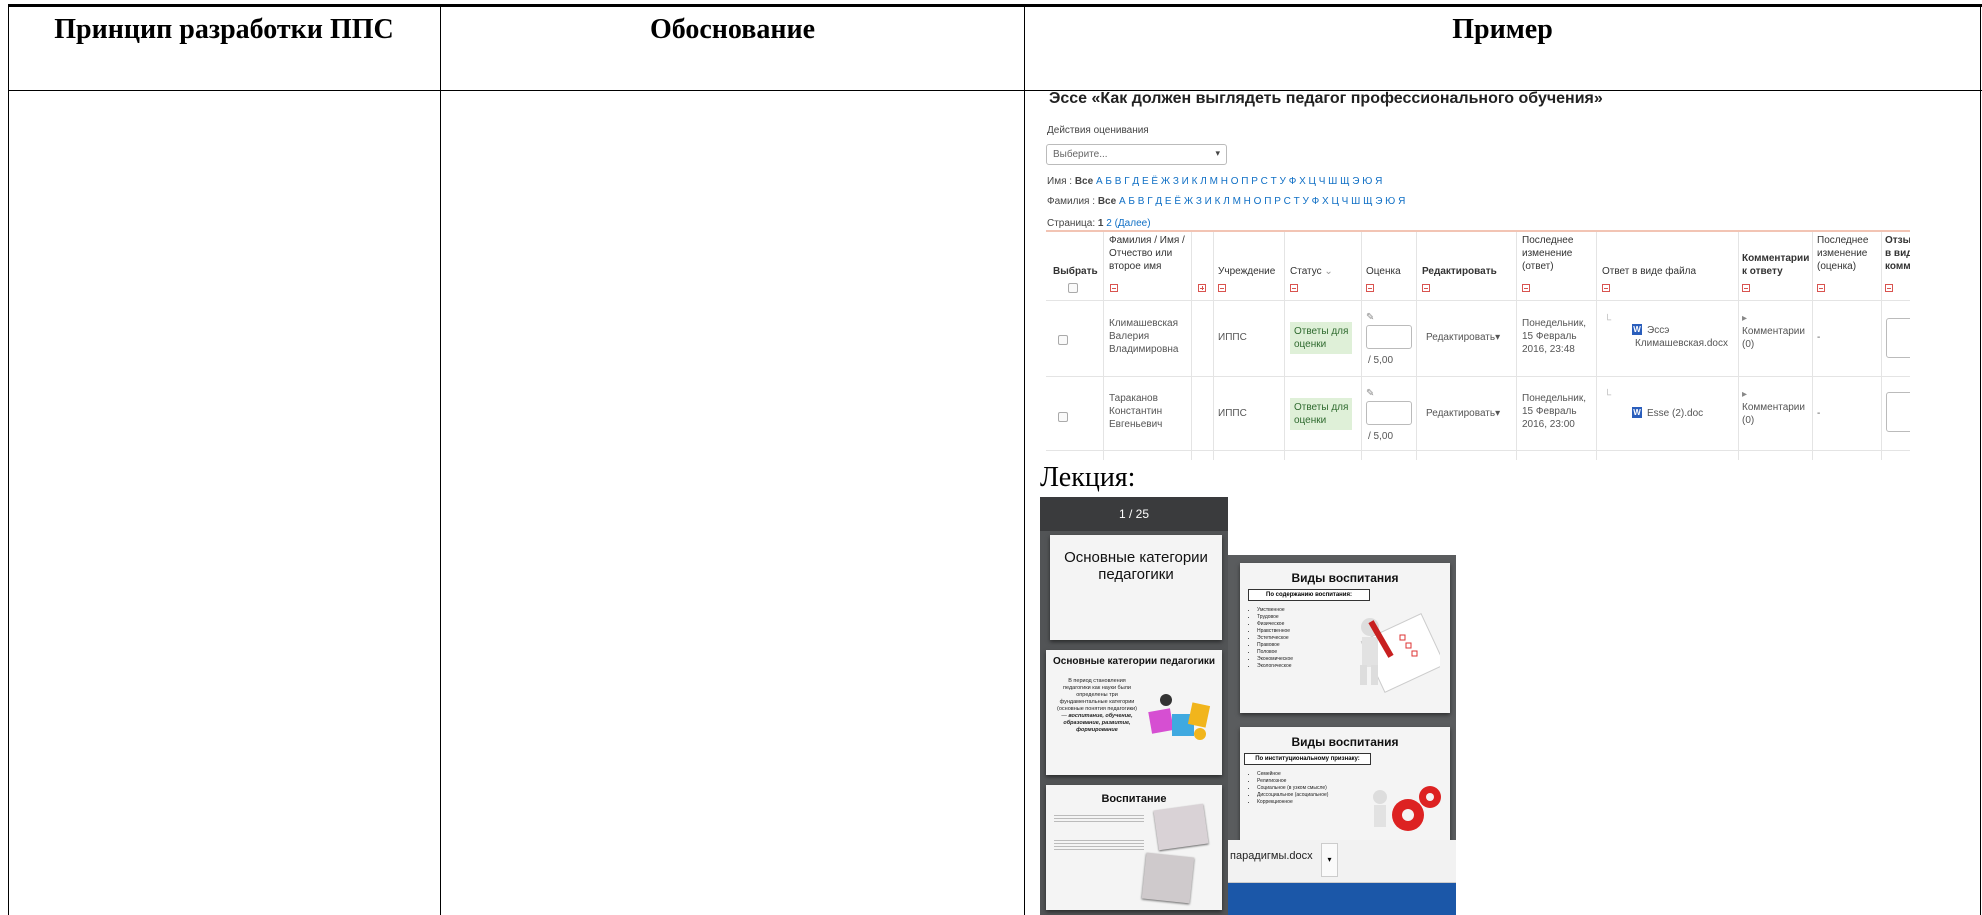 The height and width of the screenshot is (915, 1982). What do you see at coordinates (1321, 414) in the screenshot?
I see `status-badge: Ответы для оценки` at bounding box center [1321, 414].